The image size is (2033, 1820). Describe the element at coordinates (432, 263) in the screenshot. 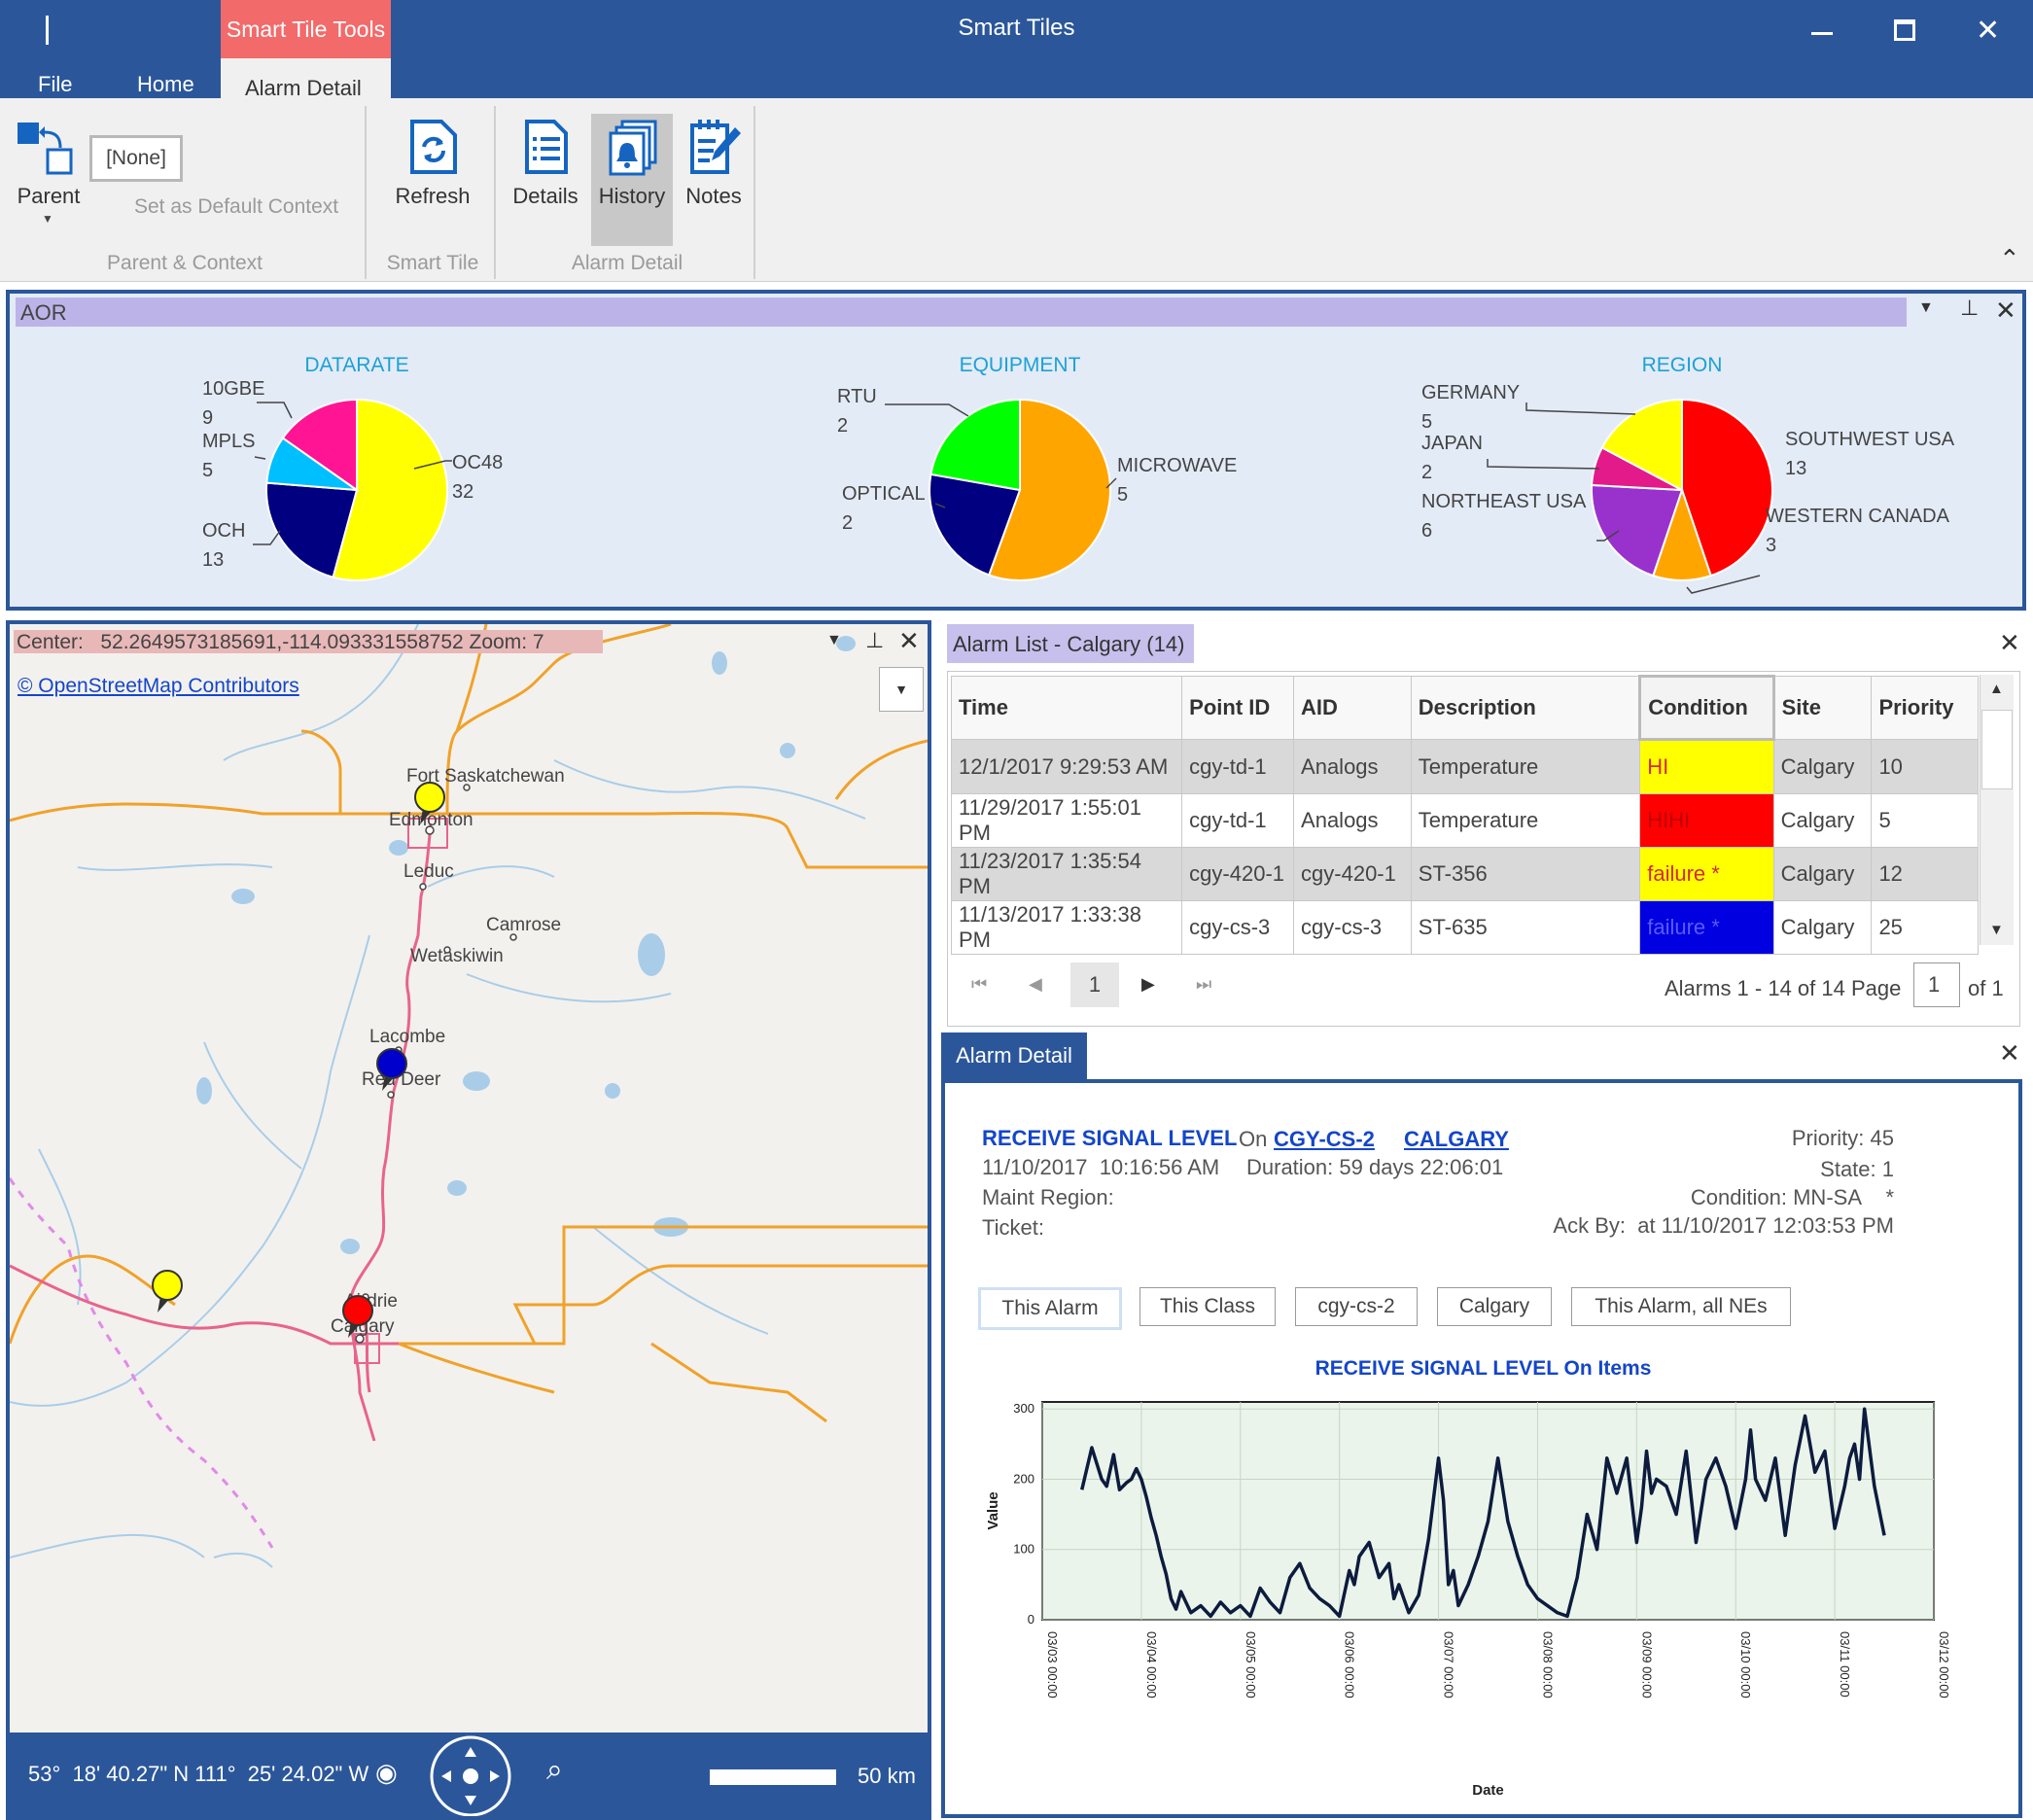

I see `group-label-smart-tile: Smart Tile` at that location.